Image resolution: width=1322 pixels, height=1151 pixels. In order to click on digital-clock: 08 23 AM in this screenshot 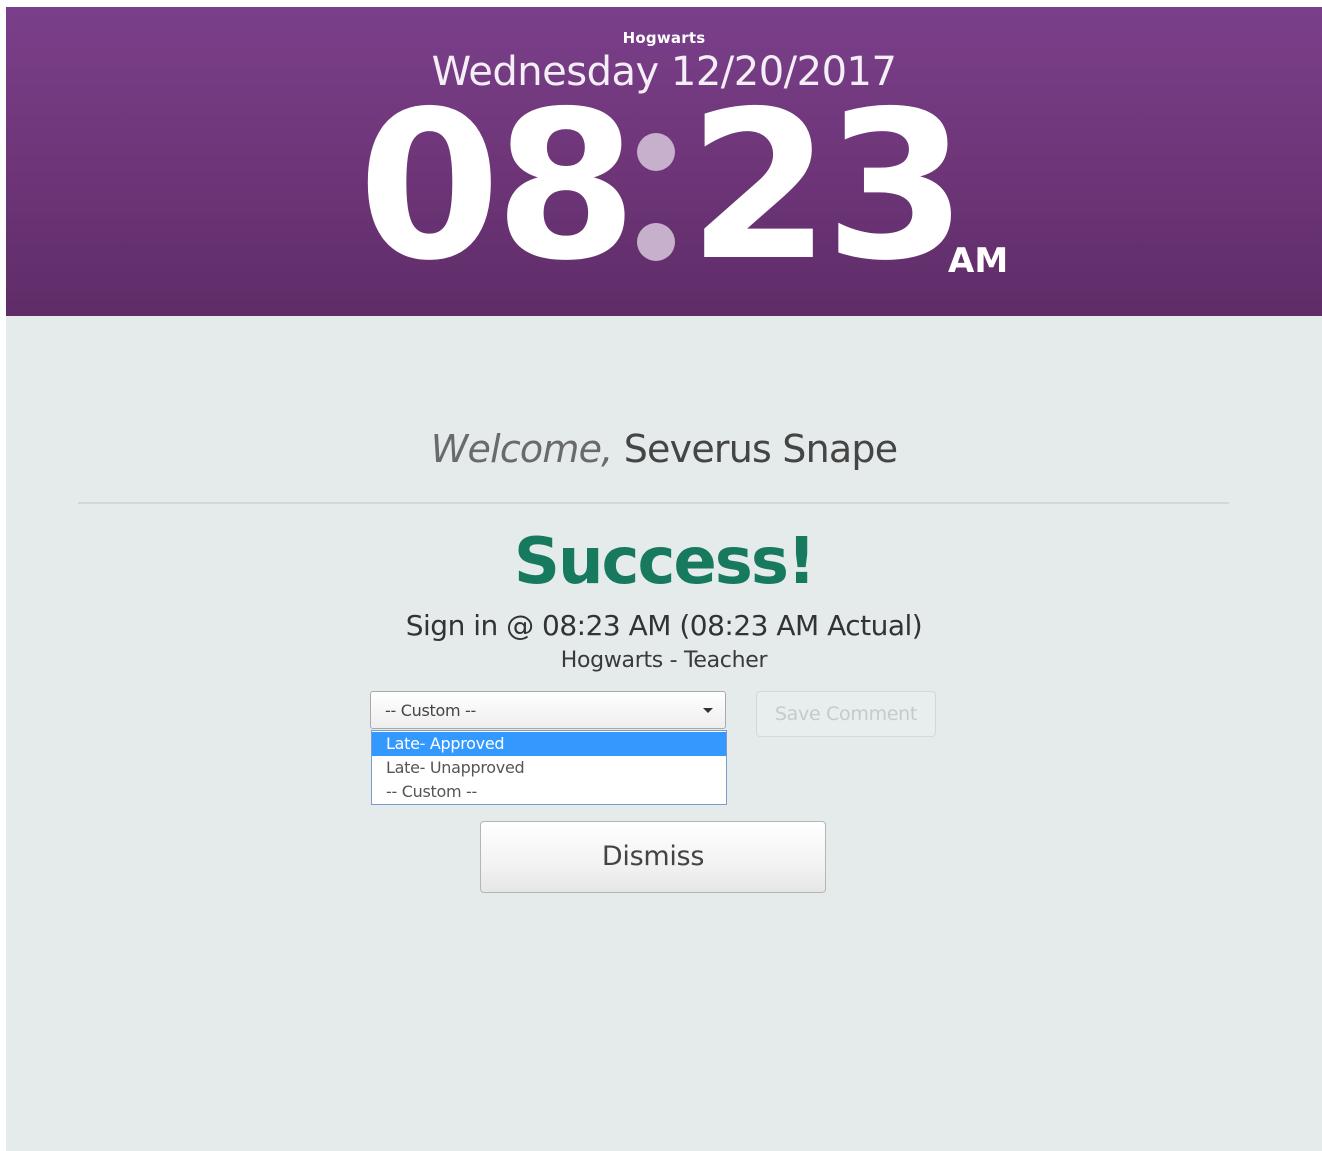, I will do `click(708, 187)`.